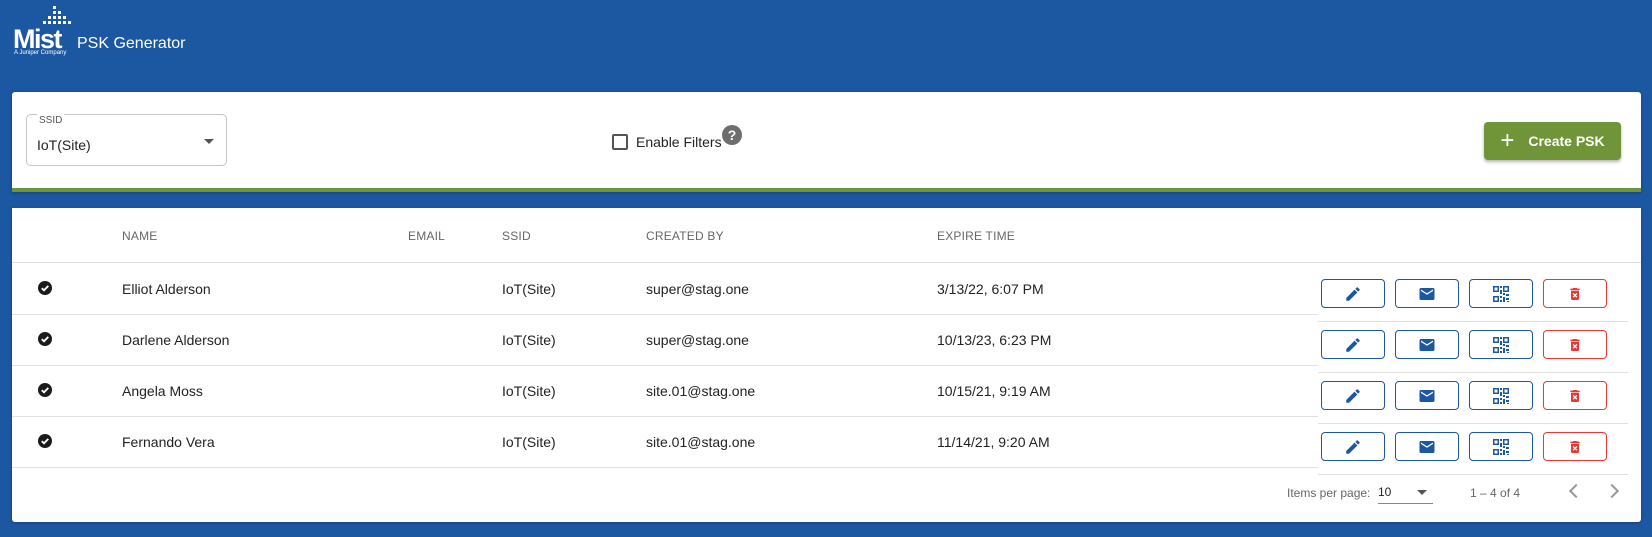 The width and height of the screenshot is (1652, 537). Describe the element at coordinates (1612, 491) in the screenshot. I see `next-page-icon` at that location.